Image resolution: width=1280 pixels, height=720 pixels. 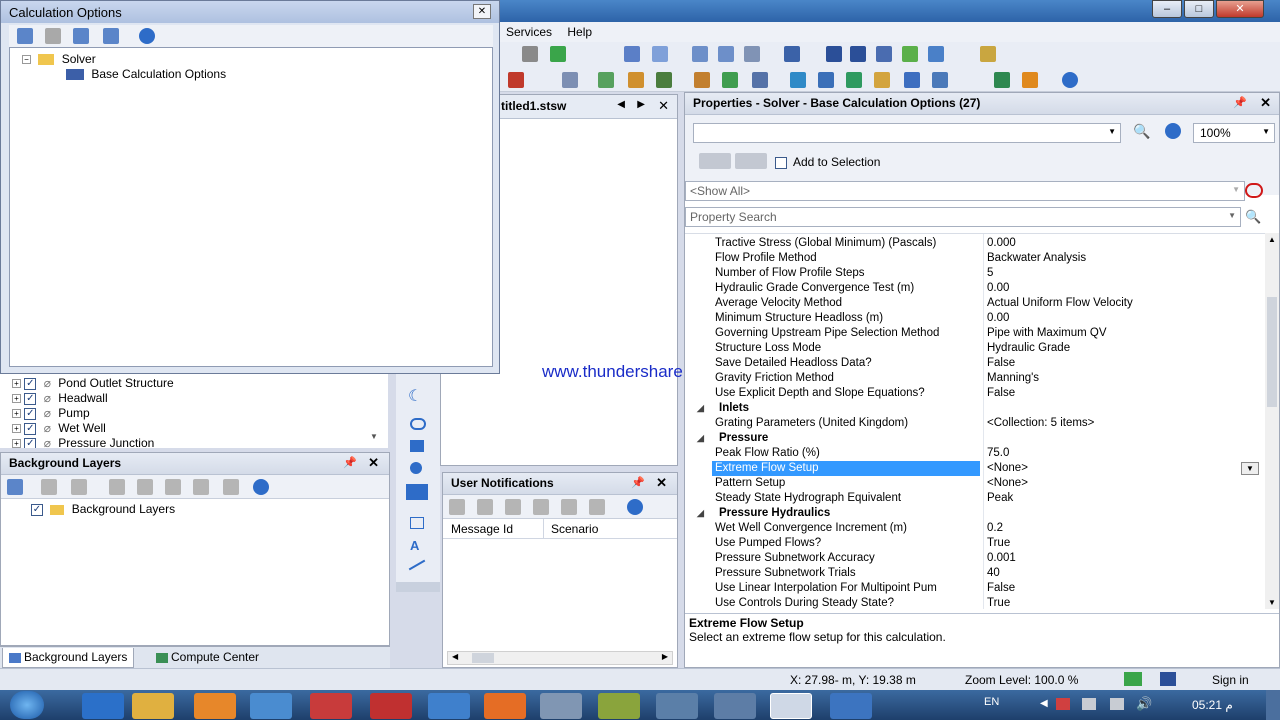 I want to click on start-button, so click(x=27, y=705).